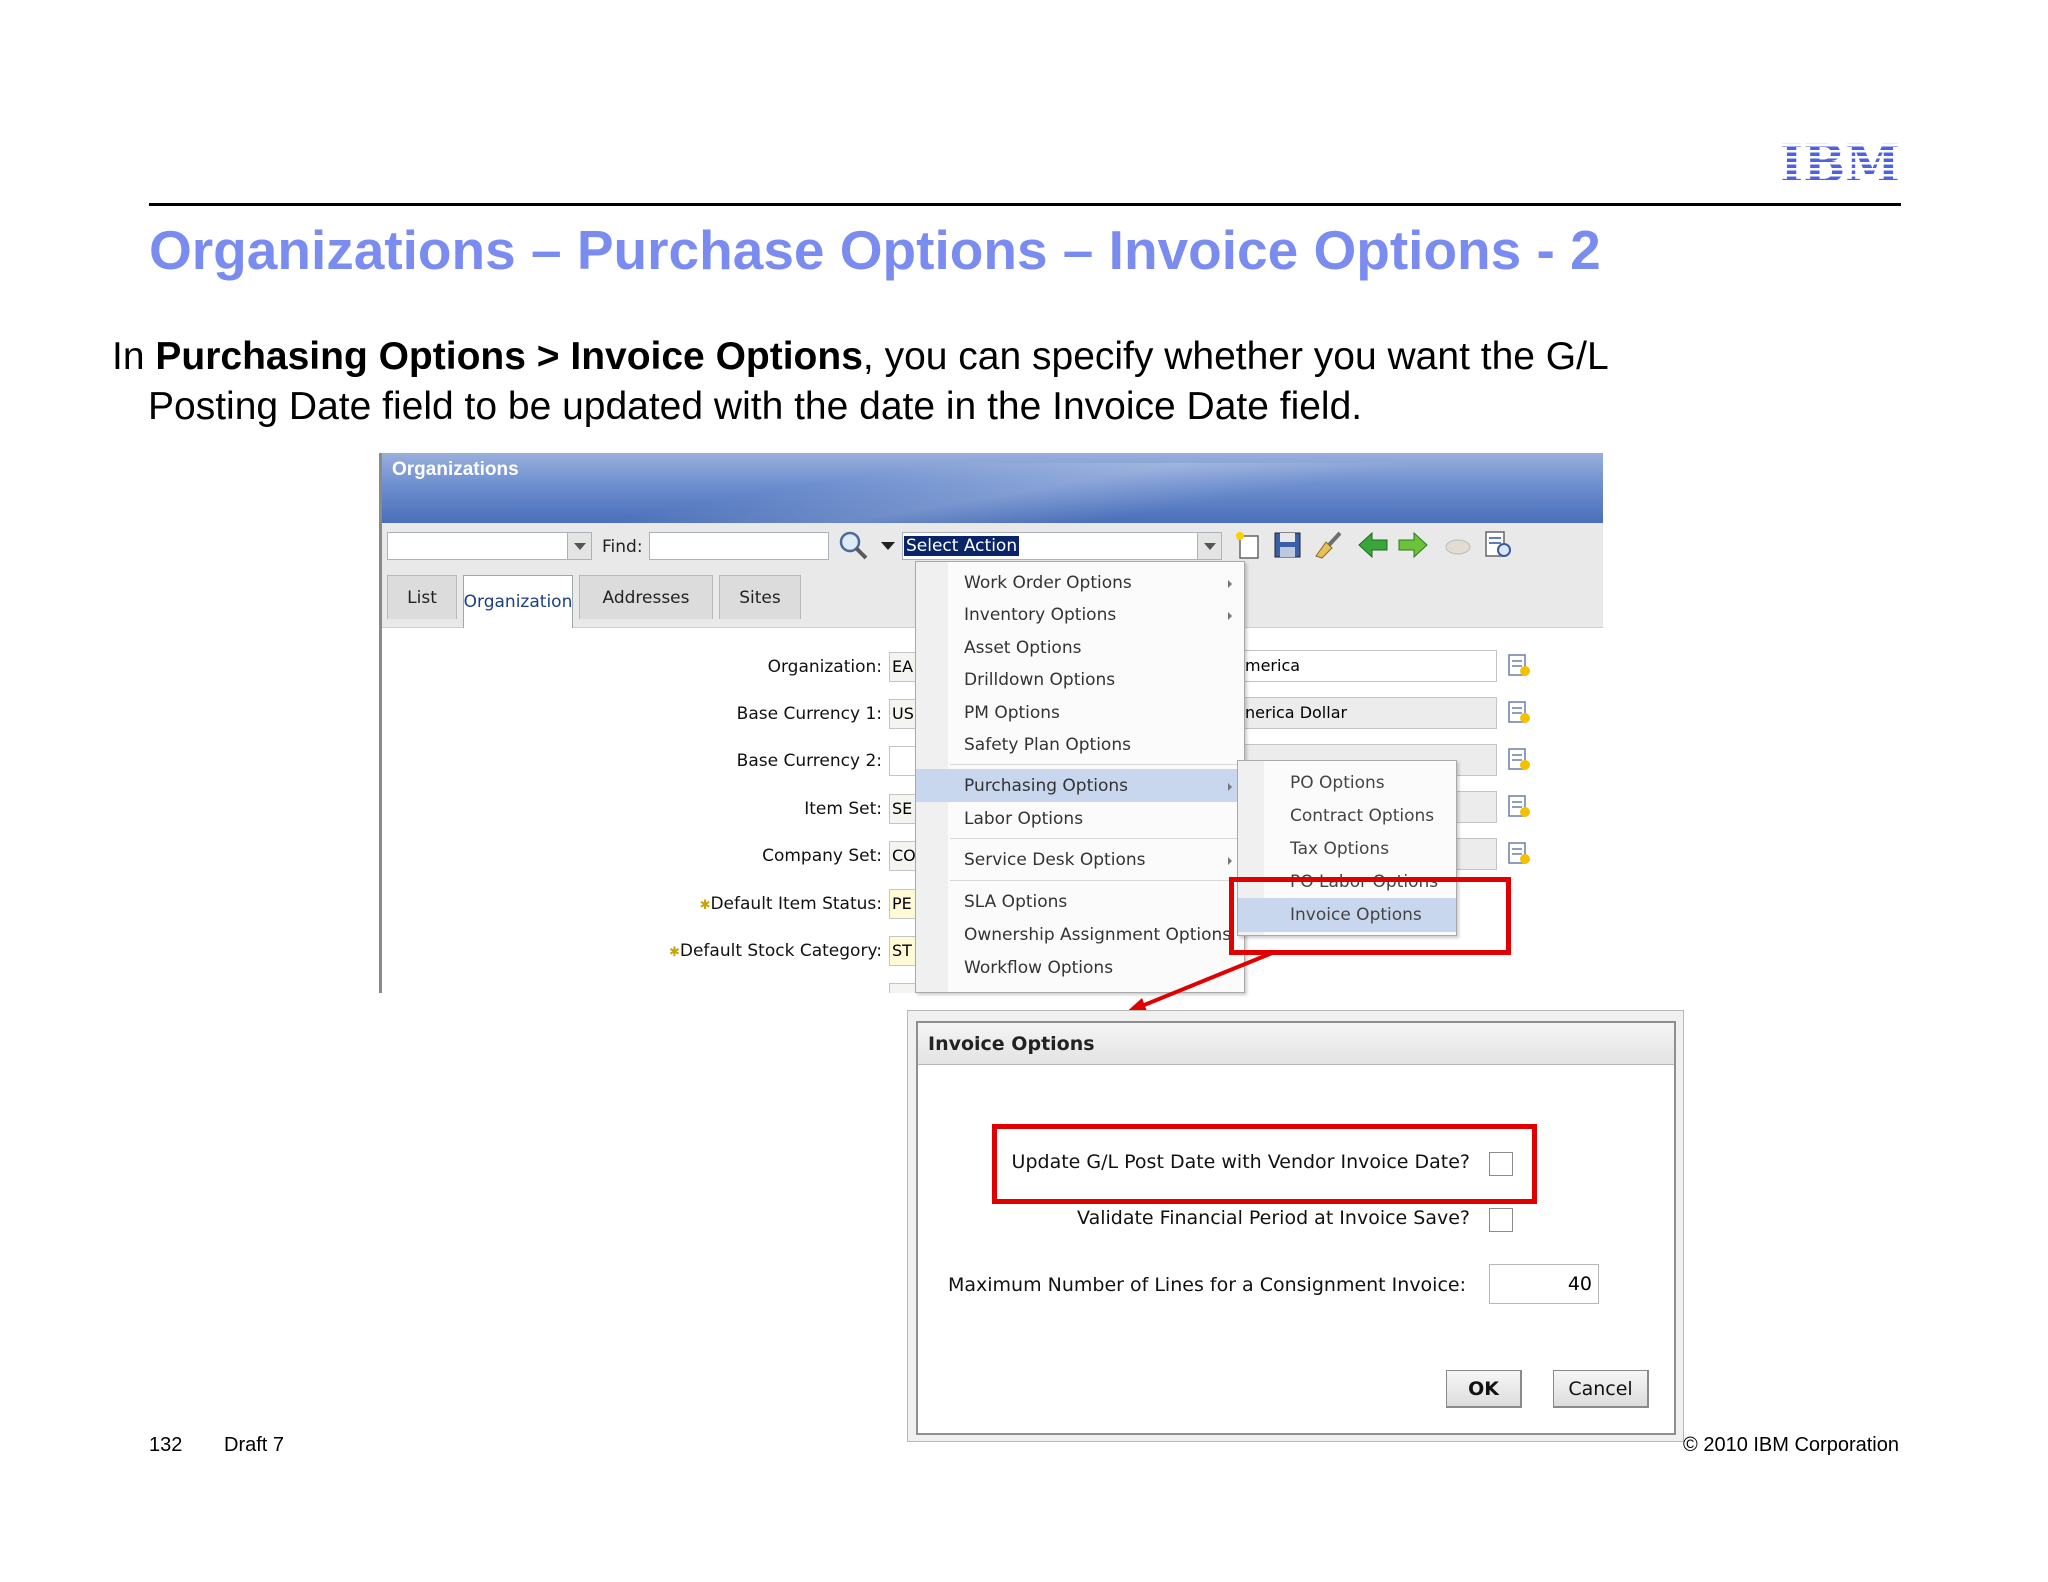  What do you see at coordinates (992, 488) in the screenshot?
I see `app-titlebar: Organizations` at bounding box center [992, 488].